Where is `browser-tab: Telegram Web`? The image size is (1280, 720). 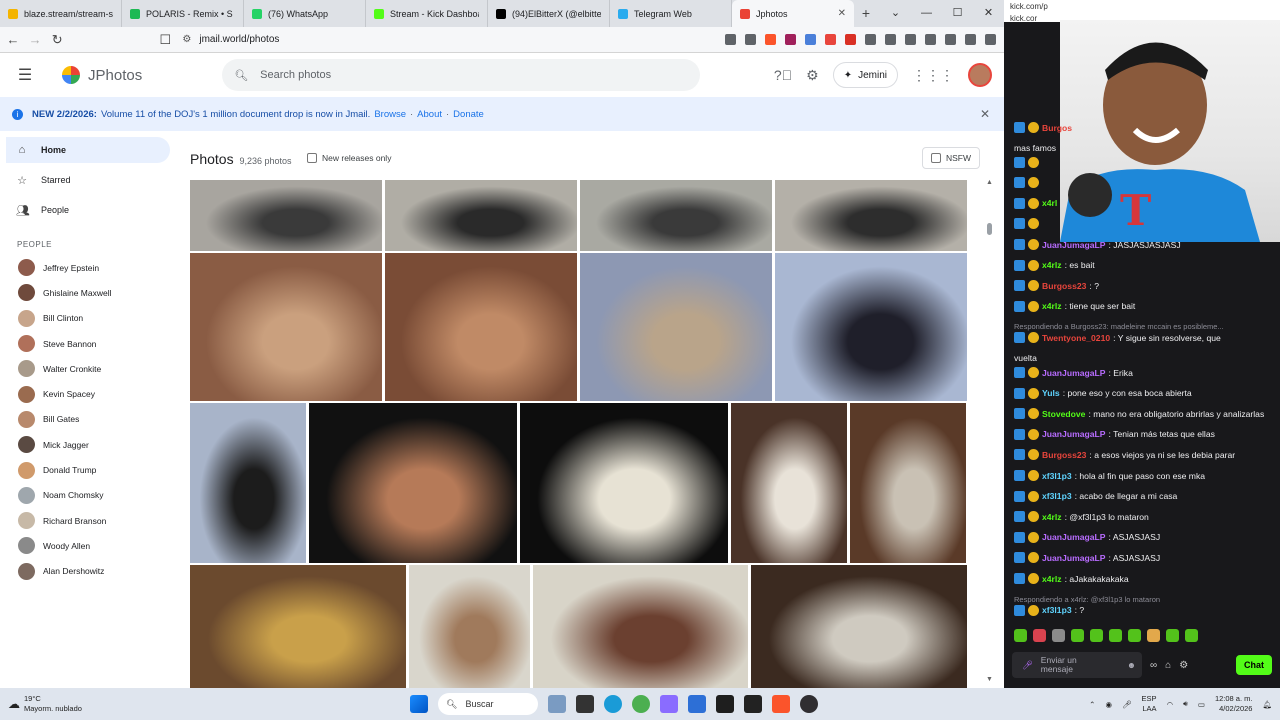
browser-tab: Telegram Web is located at coordinates (671, 13).